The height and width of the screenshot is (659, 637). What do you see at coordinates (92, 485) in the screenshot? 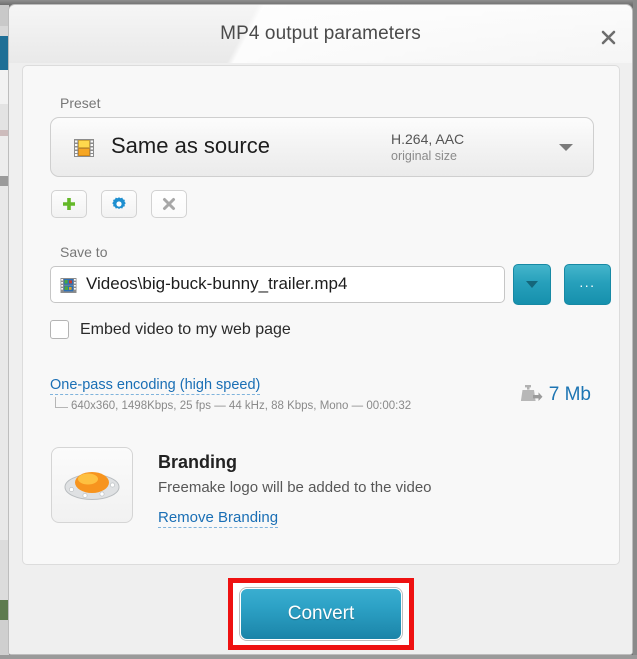
I see `freemake-ufo-logo-icon` at bounding box center [92, 485].